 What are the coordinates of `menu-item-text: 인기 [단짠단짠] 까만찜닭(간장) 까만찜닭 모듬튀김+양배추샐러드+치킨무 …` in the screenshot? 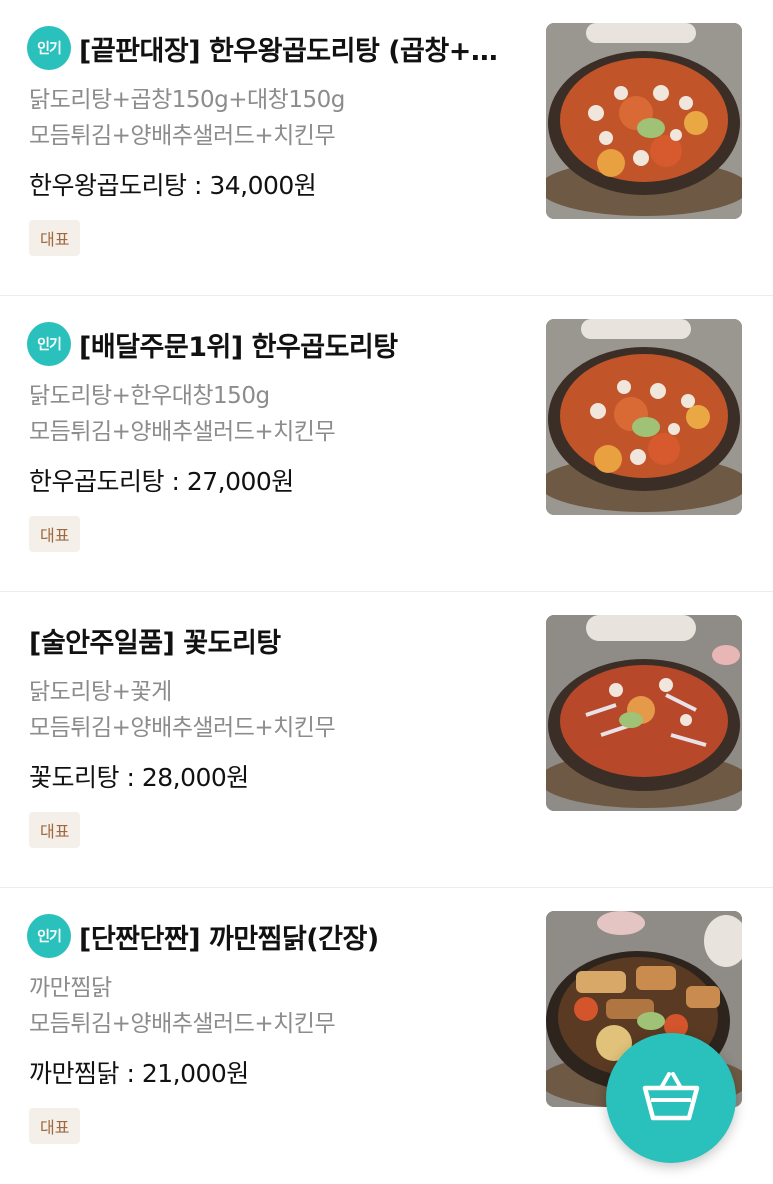 It's located at (274, 1029).